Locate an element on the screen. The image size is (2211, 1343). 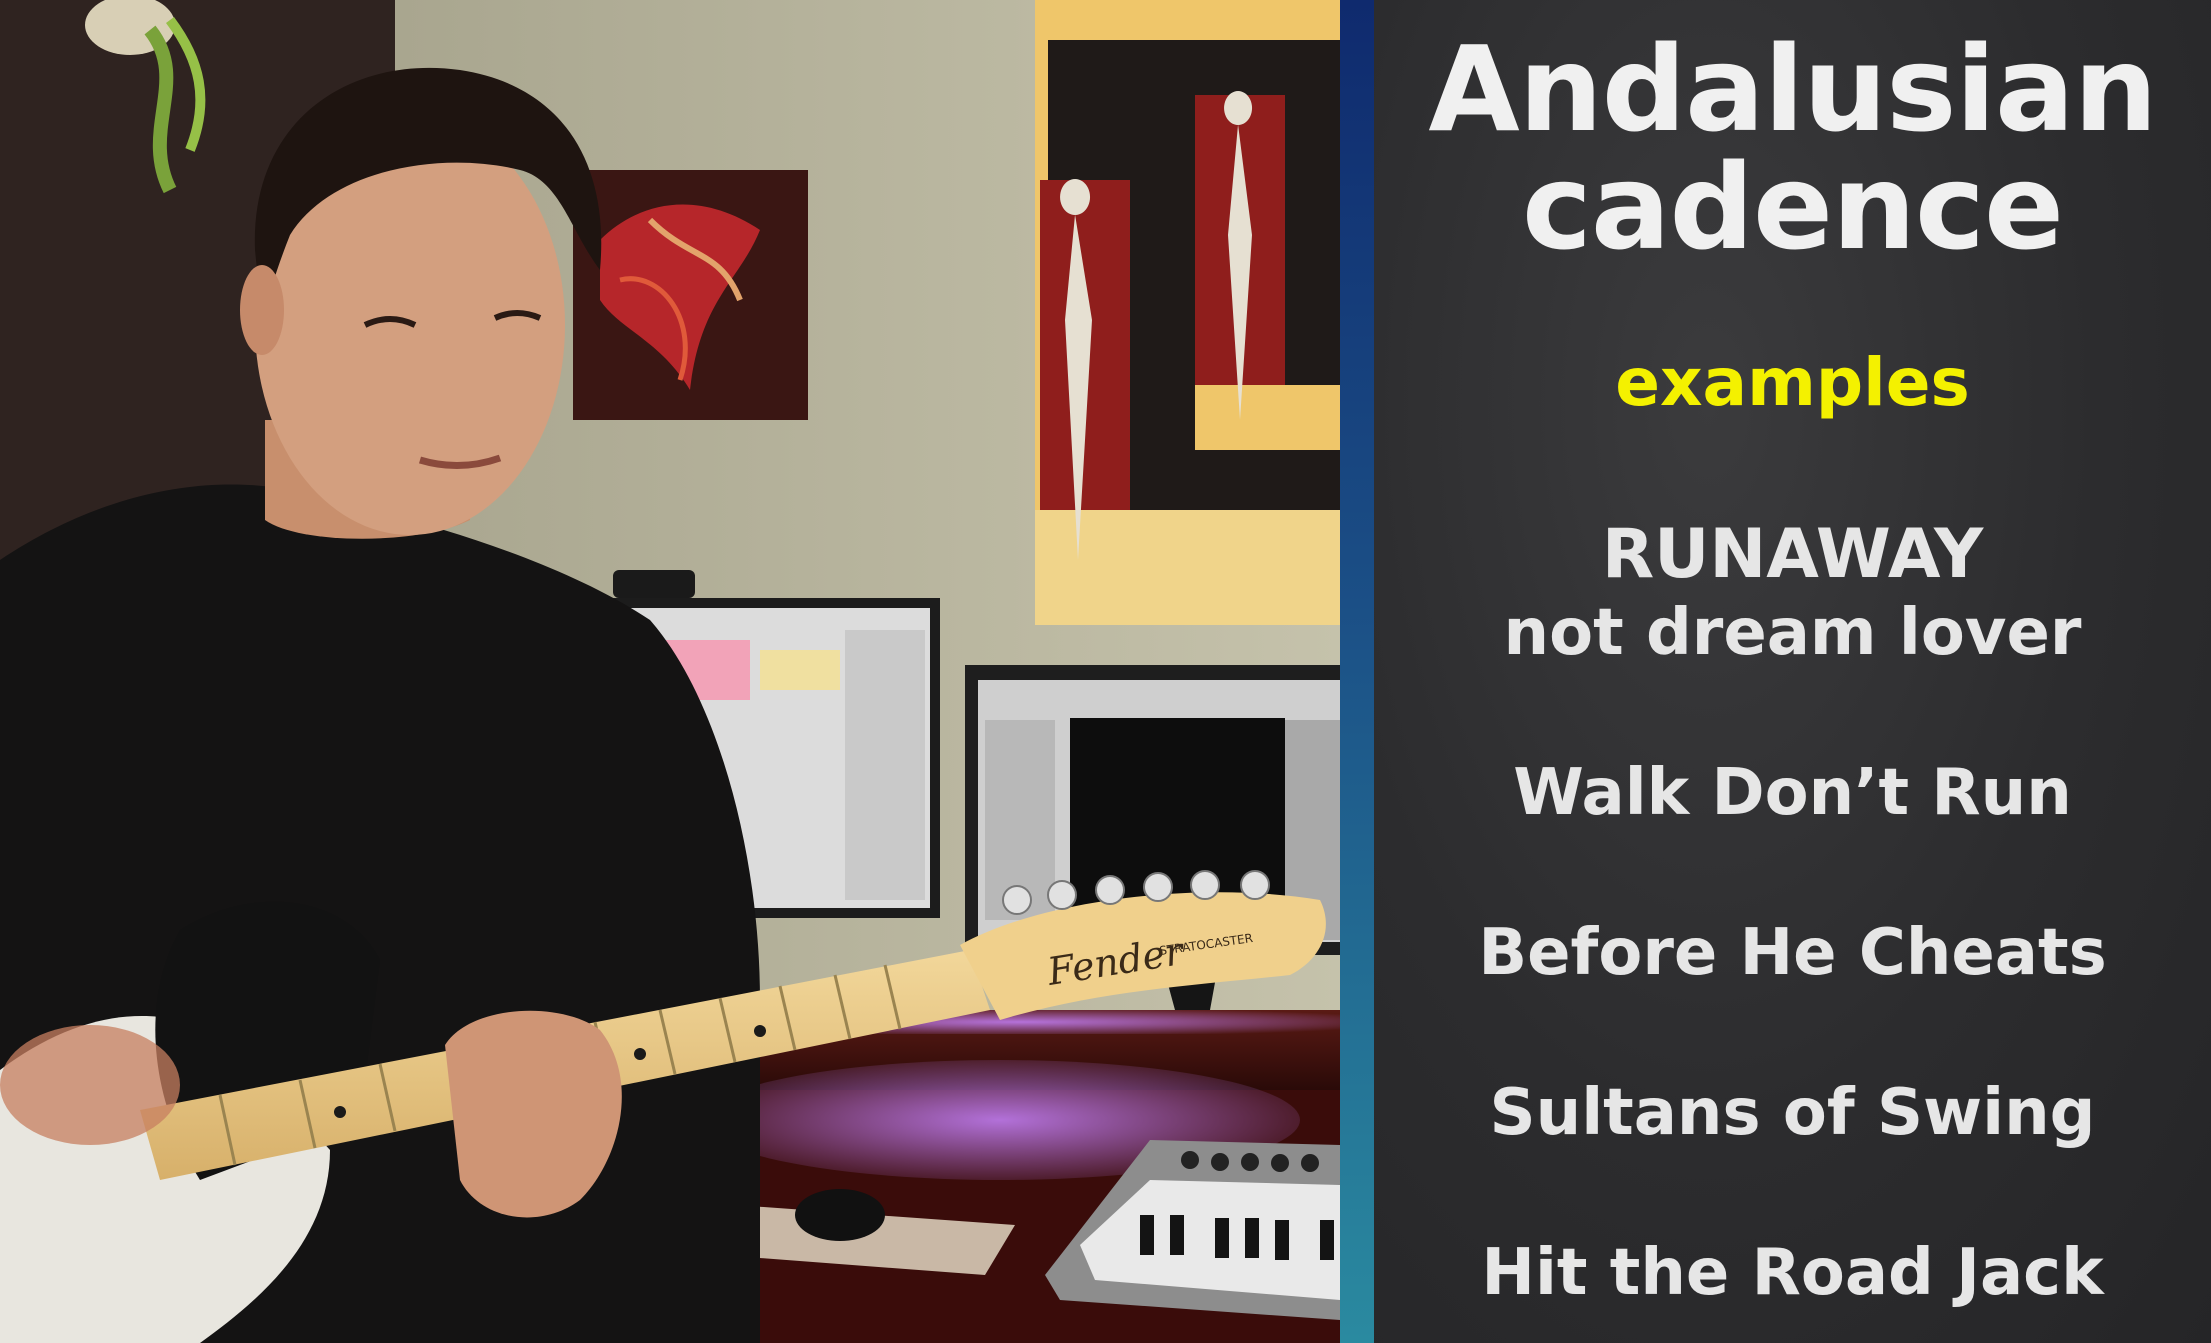
example-2-title: Walk Don’t Run is located at coordinates (1792, 793).